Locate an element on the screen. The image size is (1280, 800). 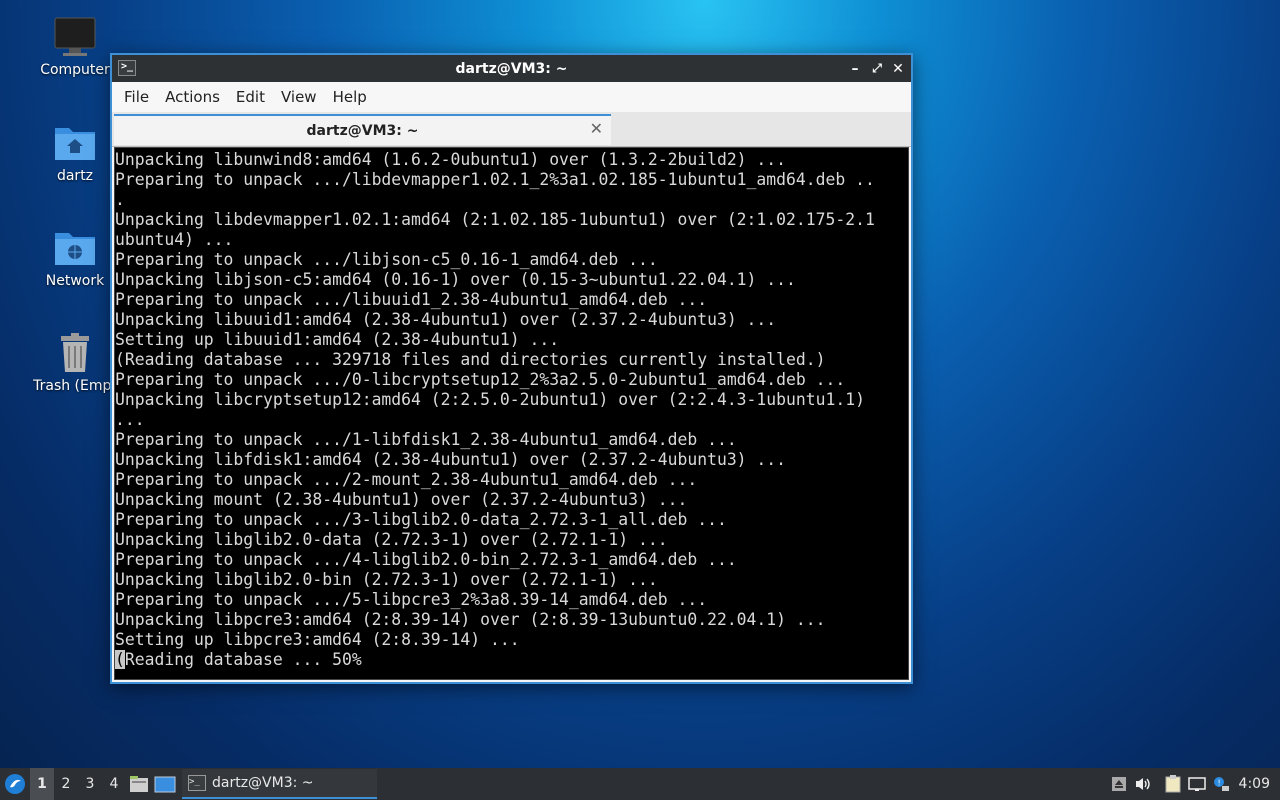
desktop-icon is located at coordinates (165, 784).